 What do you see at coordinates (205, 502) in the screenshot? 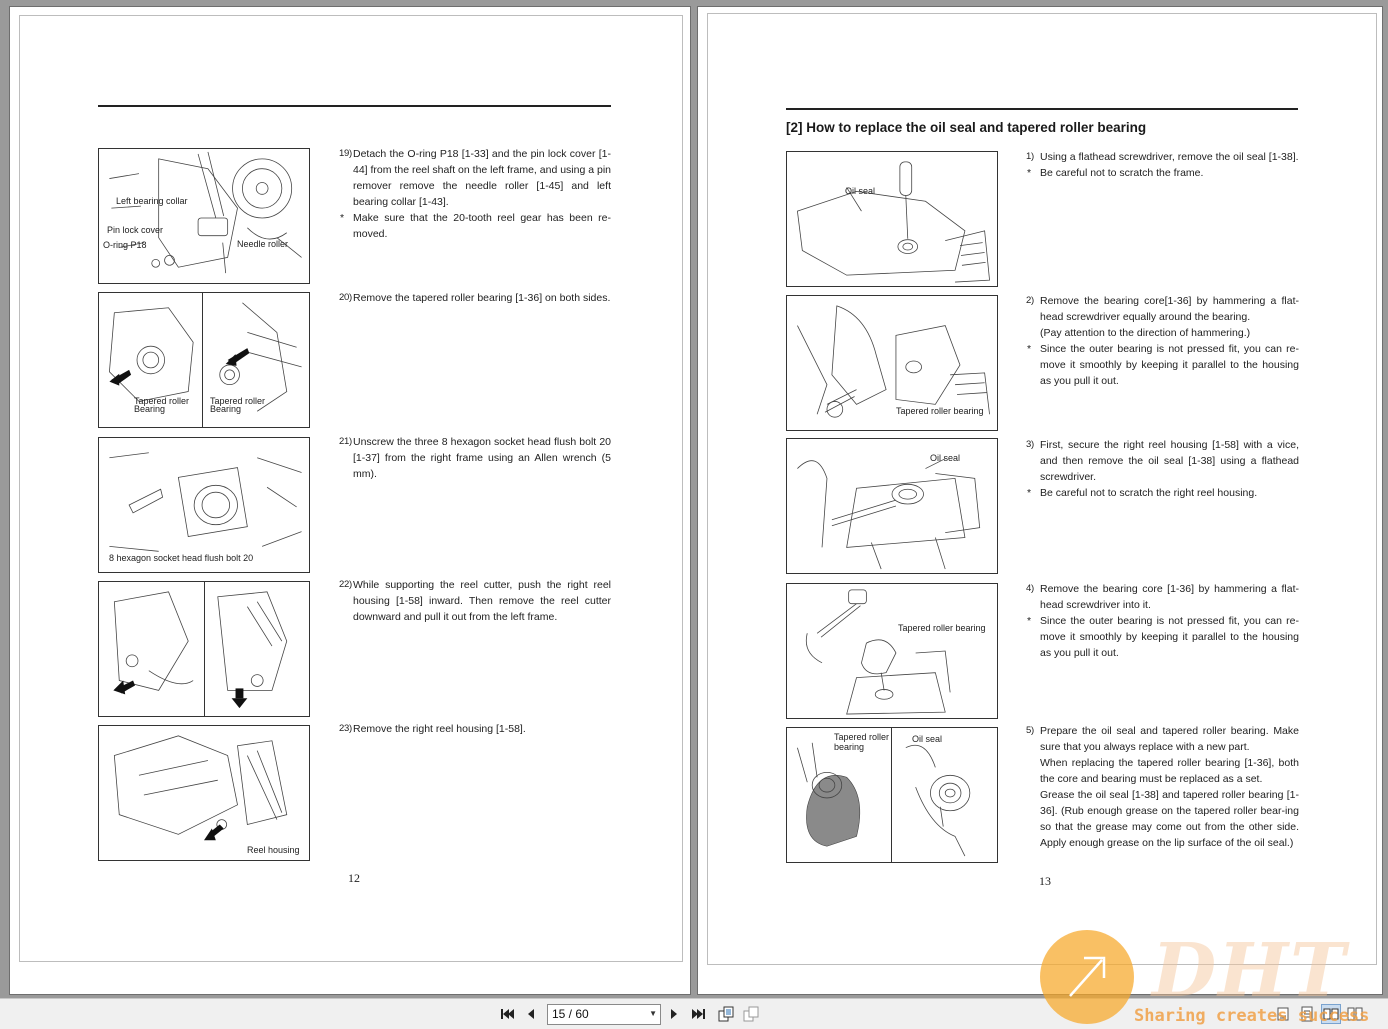
I see `illustration-hexagon-bolt` at bounding box center [205, 502].